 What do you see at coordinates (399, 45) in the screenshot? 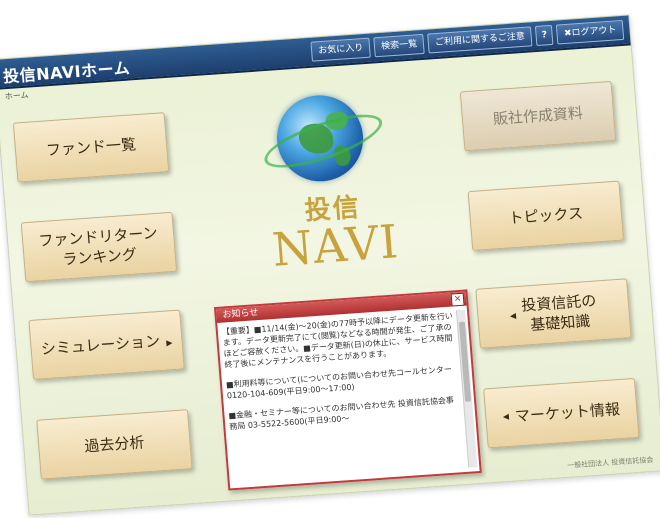
I see `search-list-button: 検索一覧` at bounding box center [399, 45].